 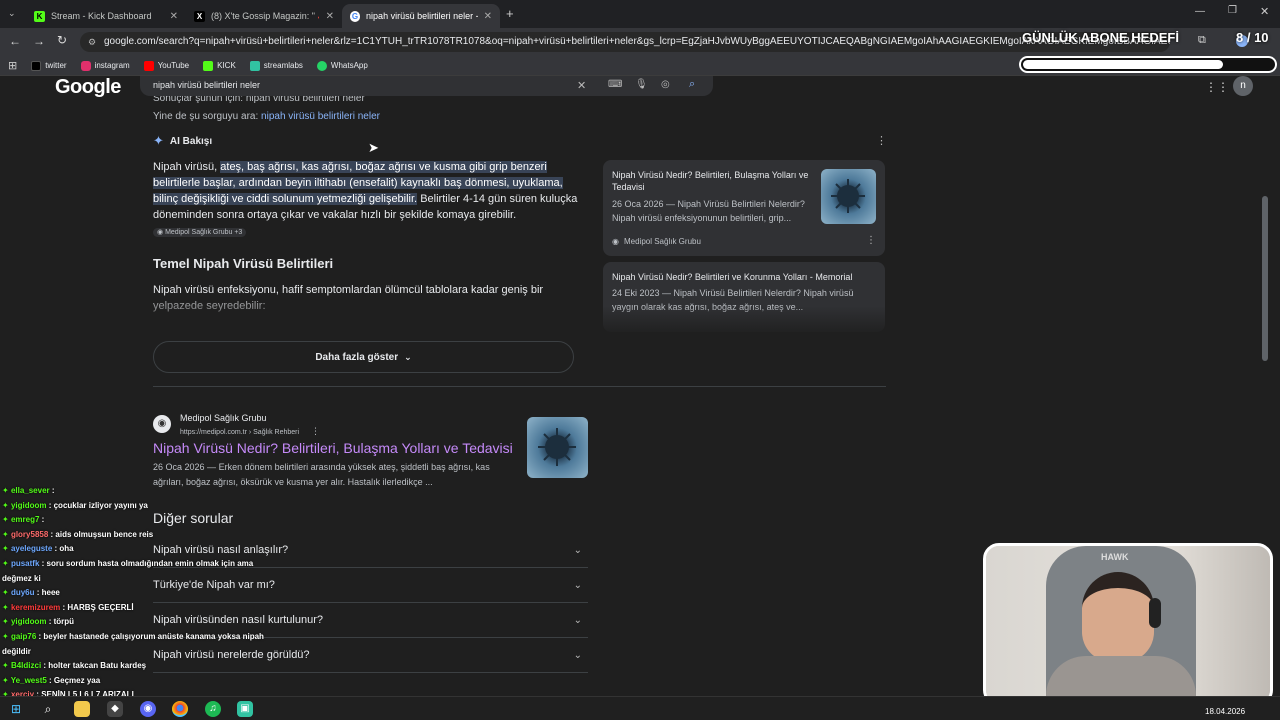 What do you see at coordinates (1252, 37) in the screenshot?
I see `subscriber-goal-count: 8 / 10` at bounding box center [1252, 37].